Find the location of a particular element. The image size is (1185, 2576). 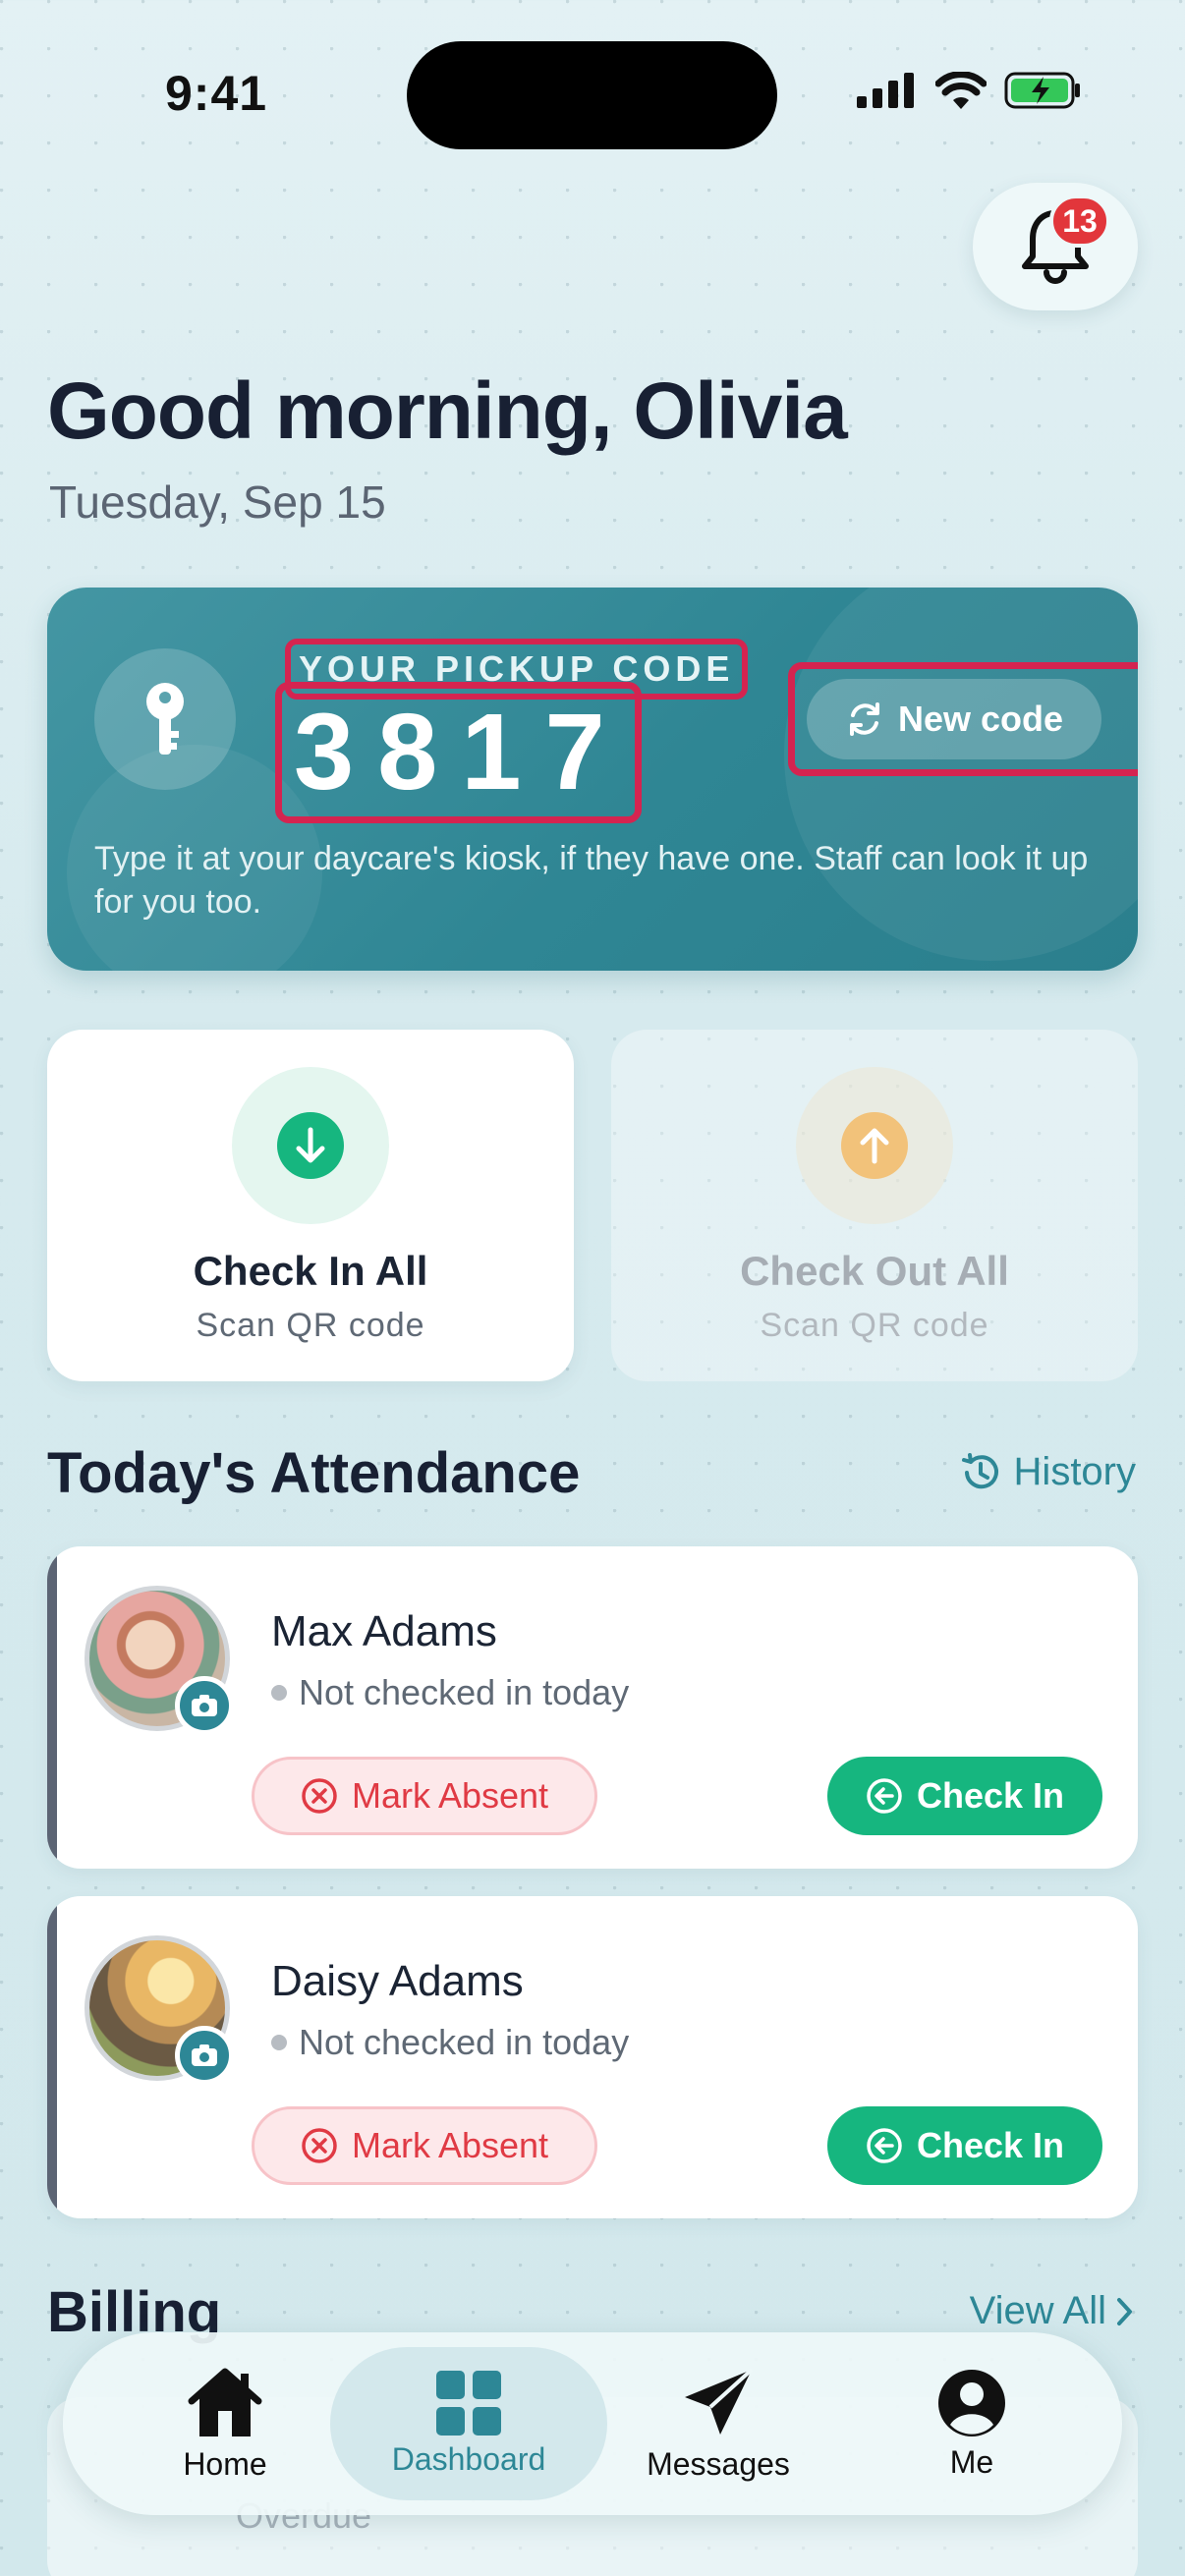

check-in-all-card: Check In All Scan QR code is located at coordinates (311, 1205).